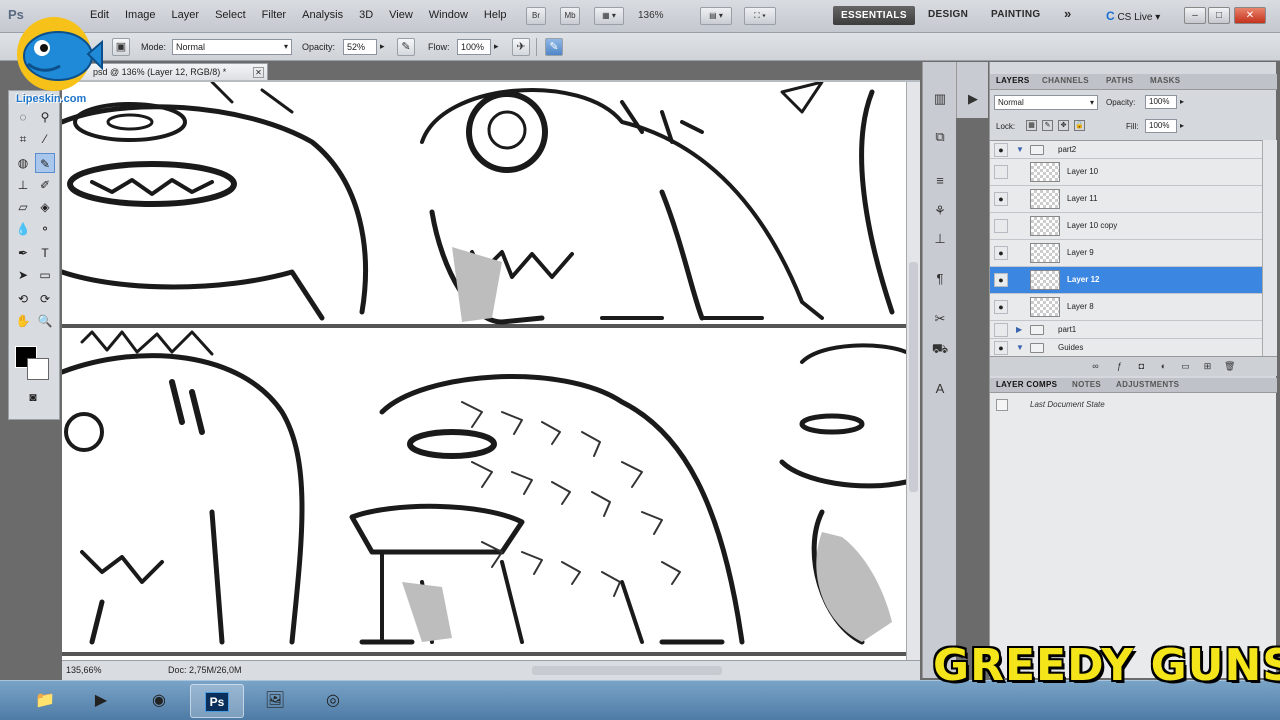 The width and height of the screenshot is (1280, 720). What do you see at coordinates (1086, 384) in the screenshot?
I see `tab-notes: NOTES` at bounding box center [1086, 384].